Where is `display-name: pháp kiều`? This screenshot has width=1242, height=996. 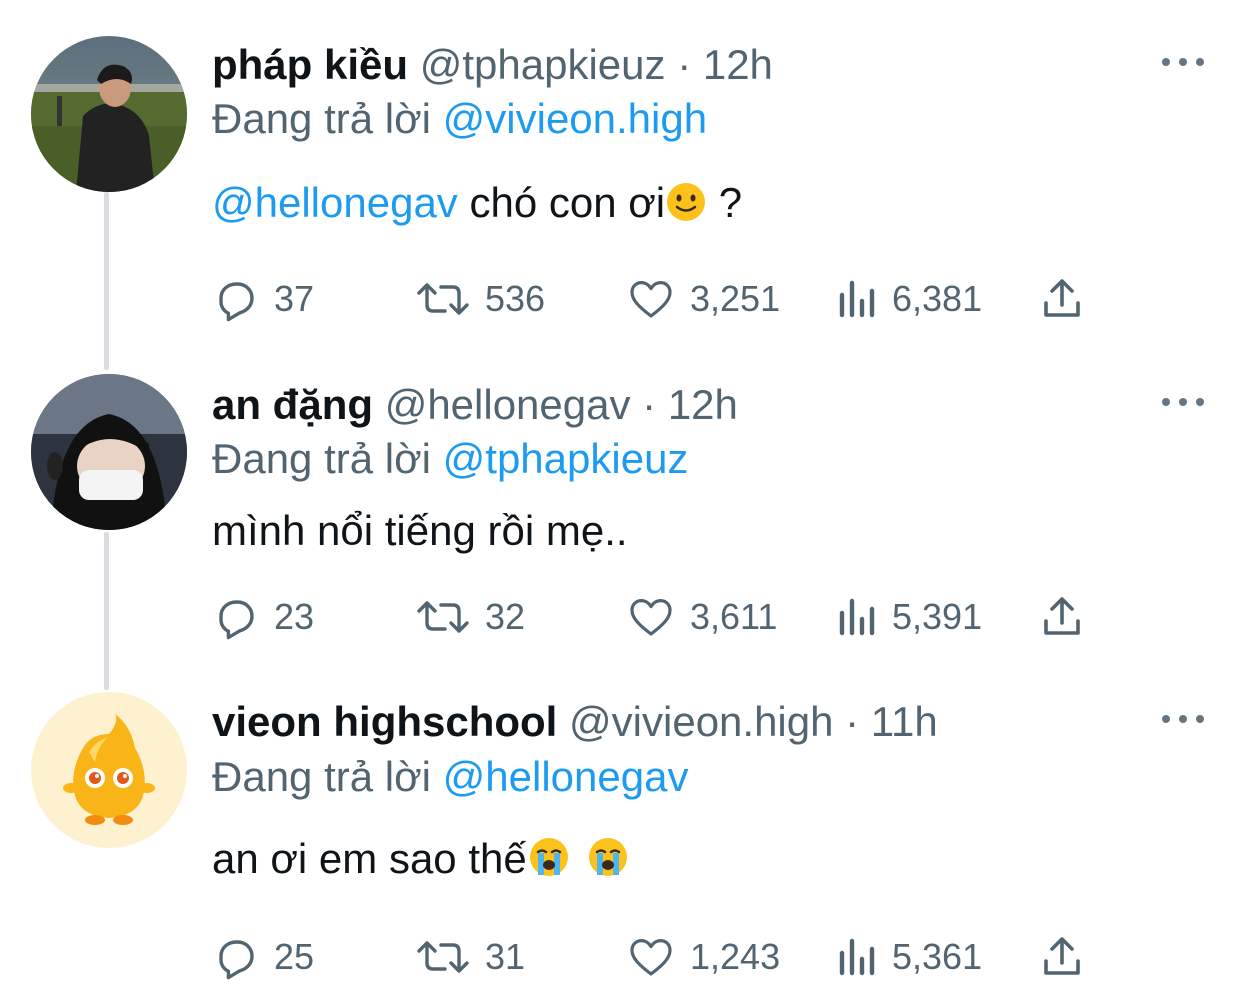
display-name: pháp kiều is located at coordinates (310, 64).